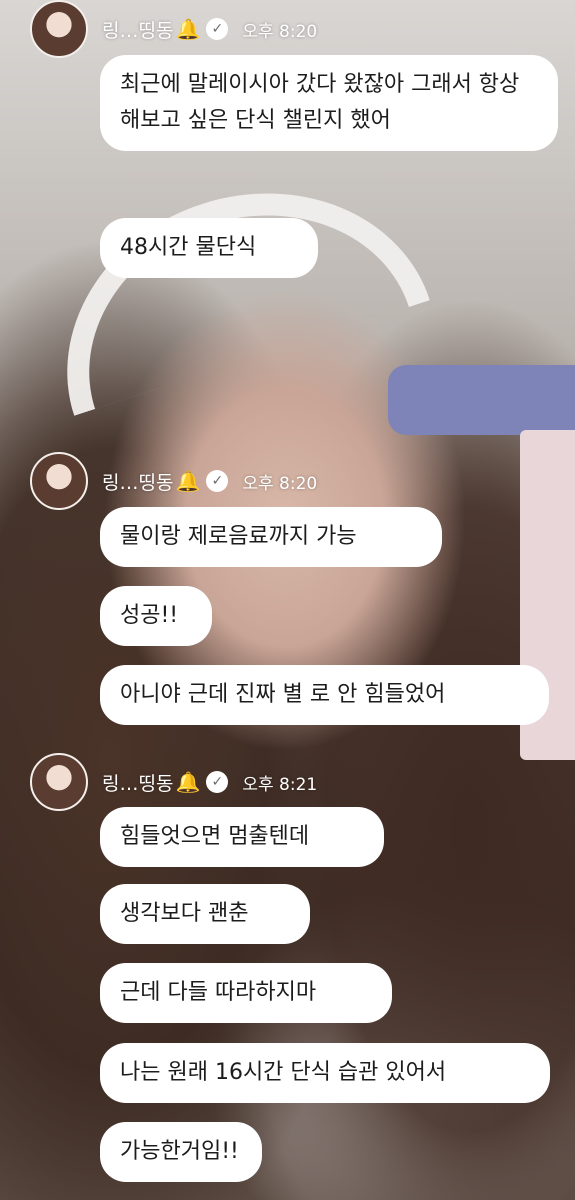 The image size is (575, 1200). Describe the element at coordinates (156, 616) in the screenshot. I see `chat-bubble: 성공!!` at that location.